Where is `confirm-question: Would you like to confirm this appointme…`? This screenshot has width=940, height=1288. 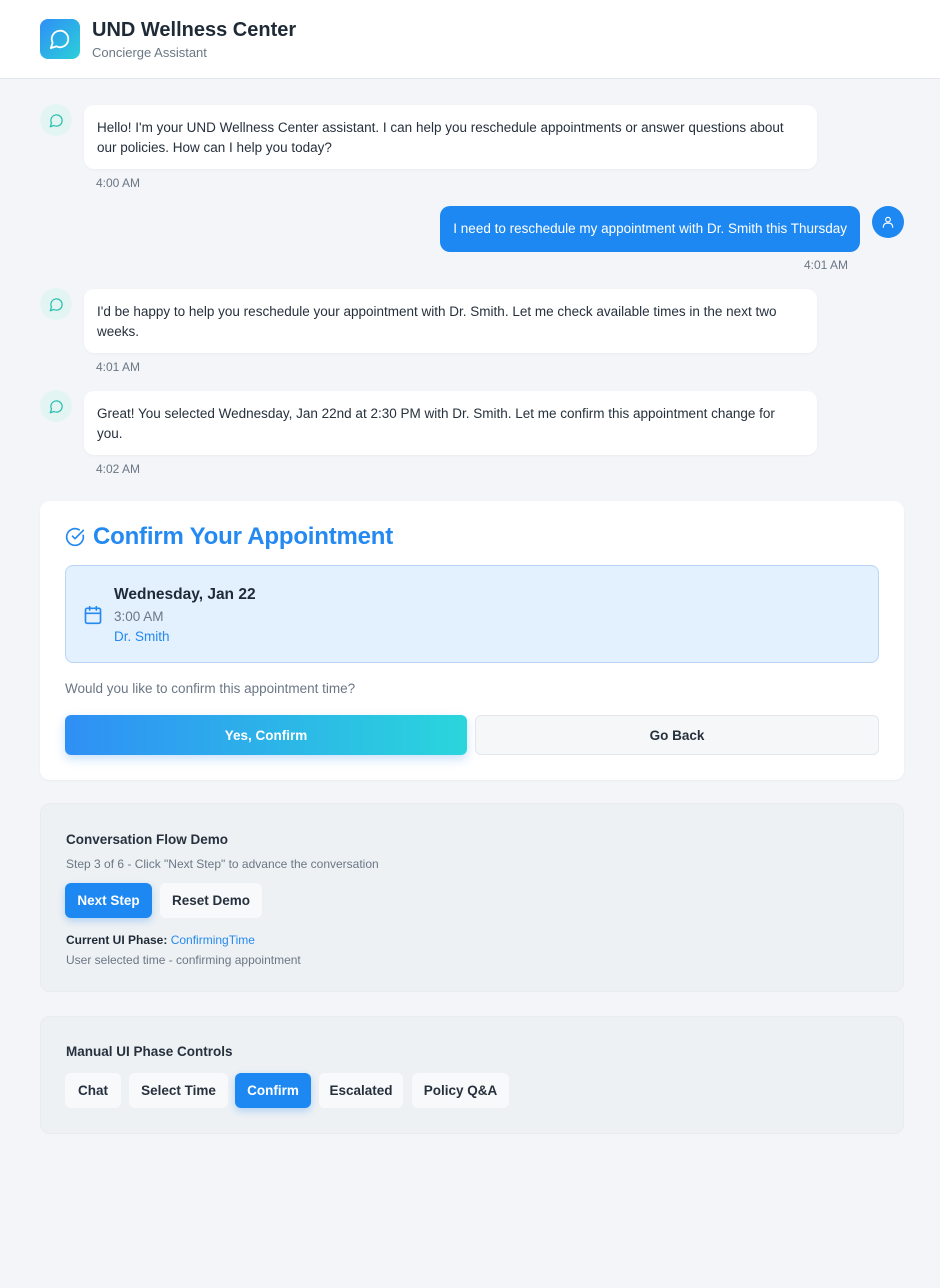 confirm-question: Would you like to confirm this appointme… is located at coordinates (210, 688).